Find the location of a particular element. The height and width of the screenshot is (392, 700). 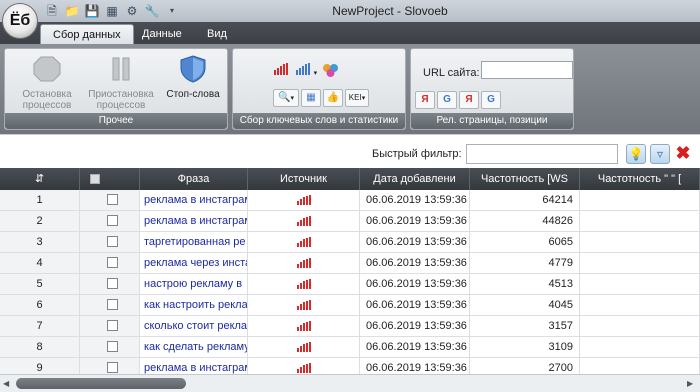

bar-chart-red-icon is located at coordinates (281, 69).